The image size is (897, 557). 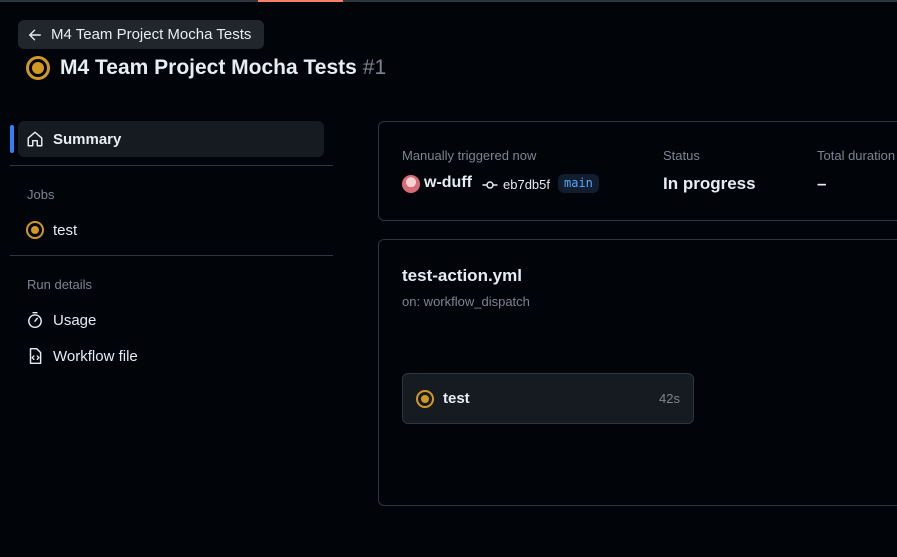 I want to click on sidebar-item-label: test, so click(x=65, y=230).